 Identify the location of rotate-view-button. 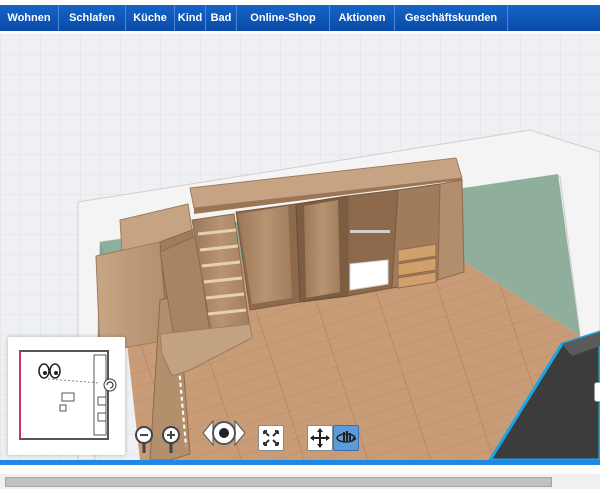
(224, 433).